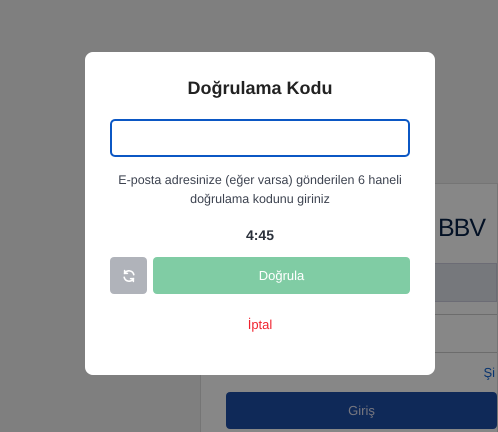 The height and width of the screenshot is (432, 498). Describe the element at coordinates (260, 190) in the screenshot. I see `instructions-text: E-posta adresinize (eğer varsa) gönderilen 6 haneli doğrulama kodunu giriniz` at that location.